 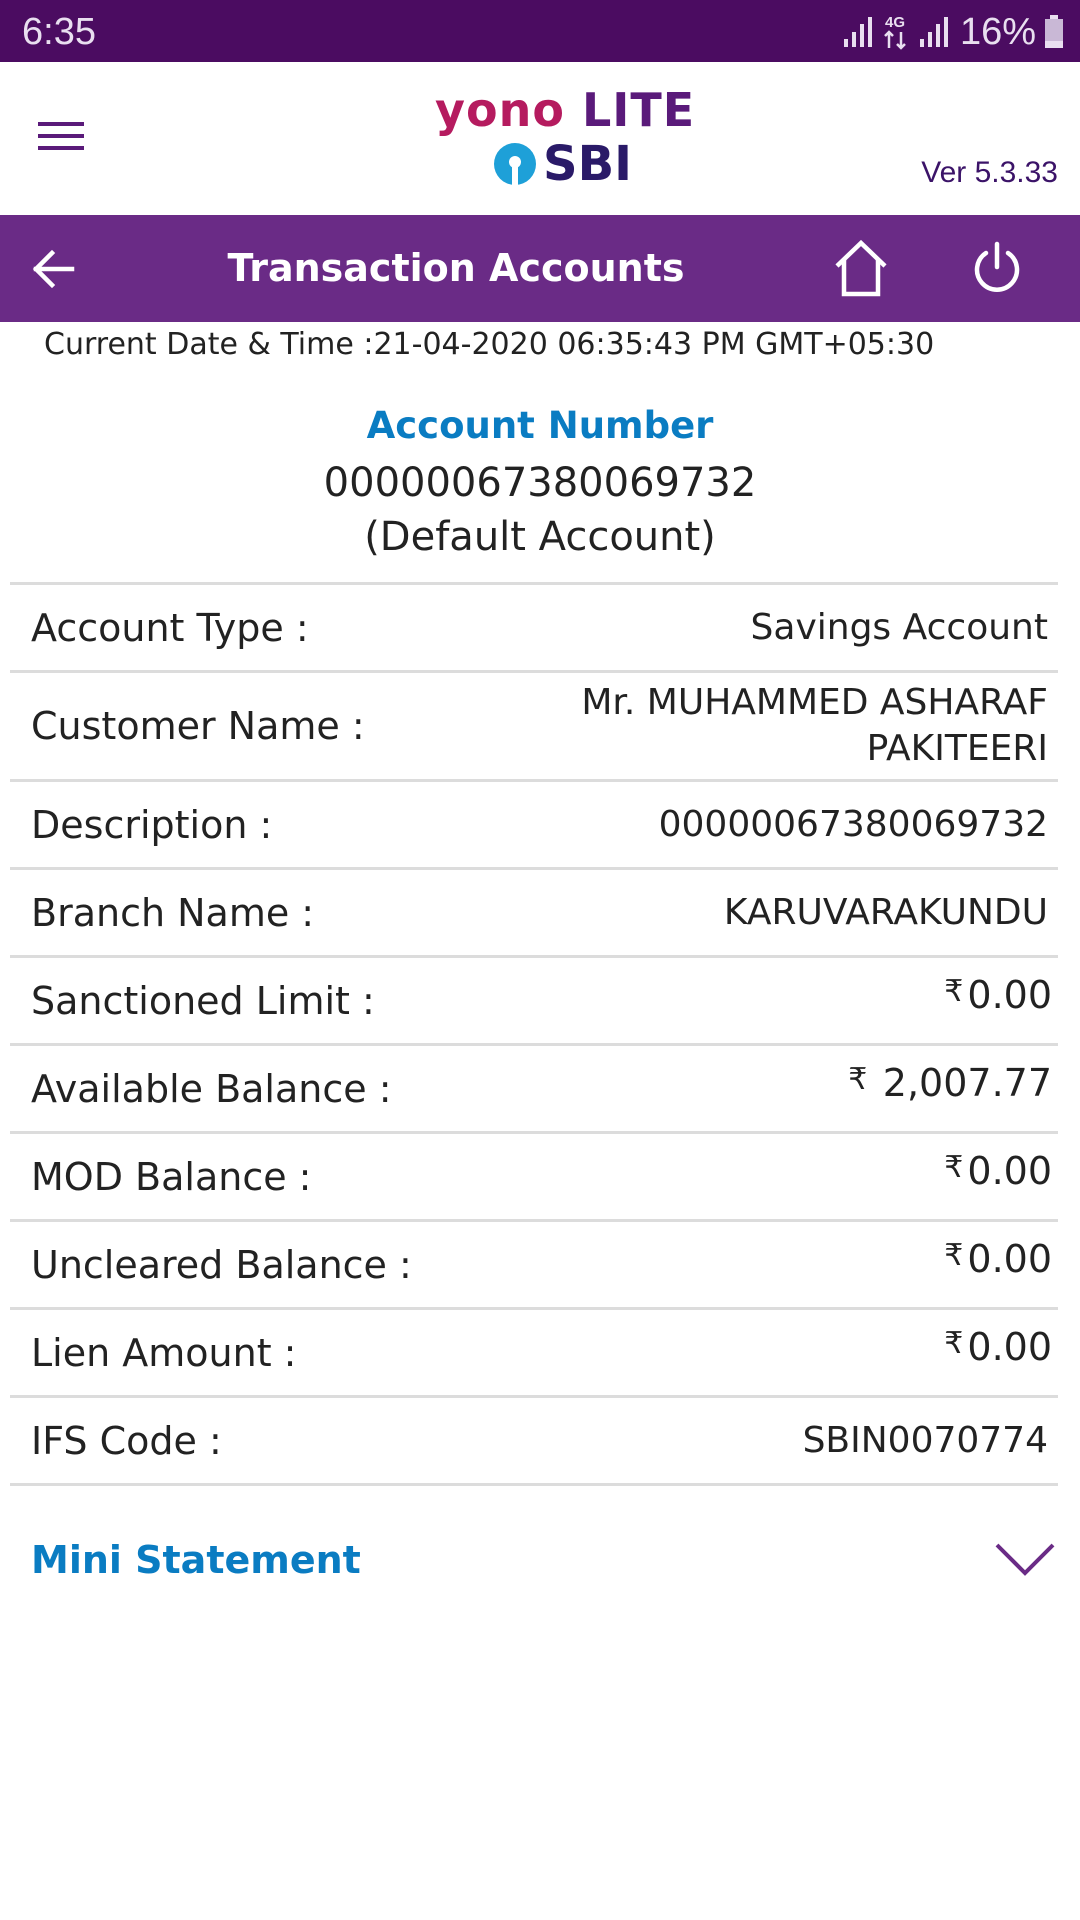 What do you see at coordinates (456, 268) in the screenshot?
I see `page-title: Transaction Accounts` at bounding box center [456, 268].